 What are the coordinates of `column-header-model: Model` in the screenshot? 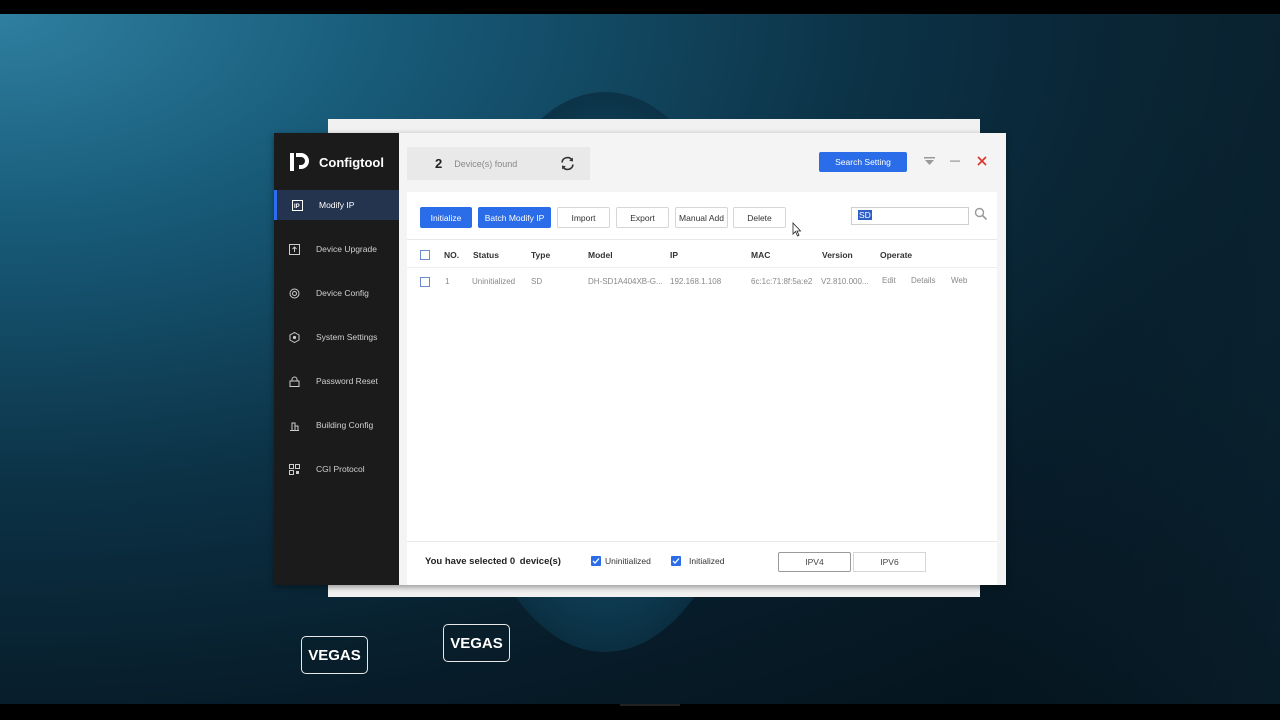 It's located at (600, 255).